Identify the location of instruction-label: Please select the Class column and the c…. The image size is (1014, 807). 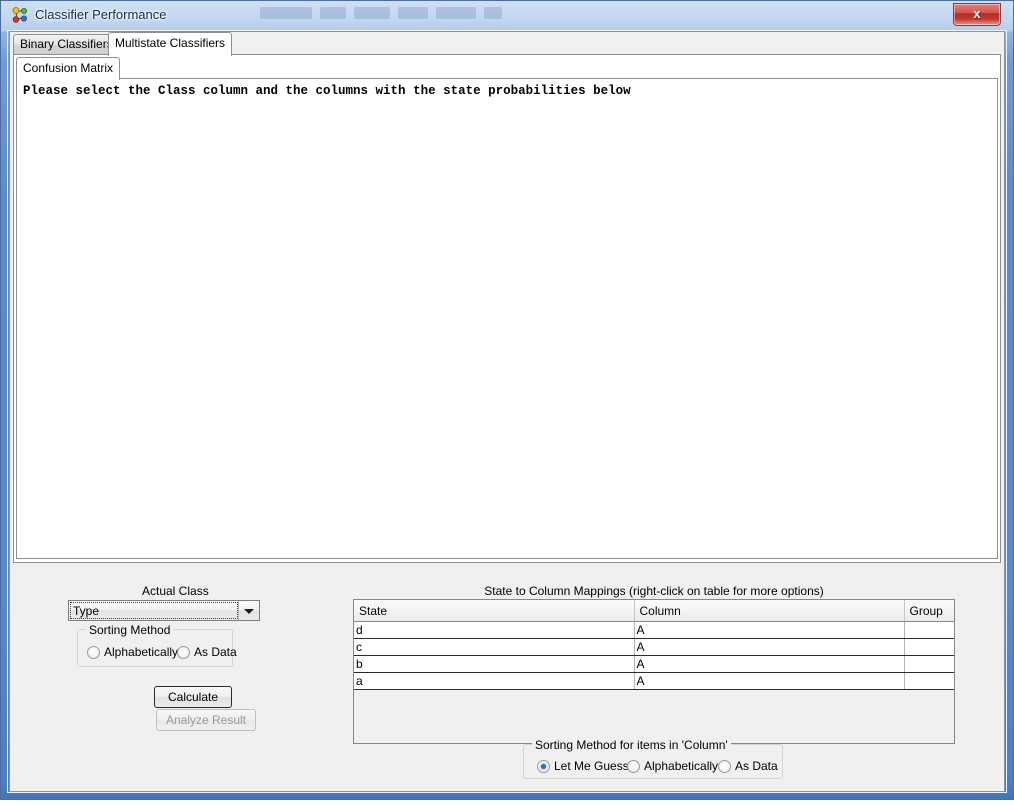
(327, 91).